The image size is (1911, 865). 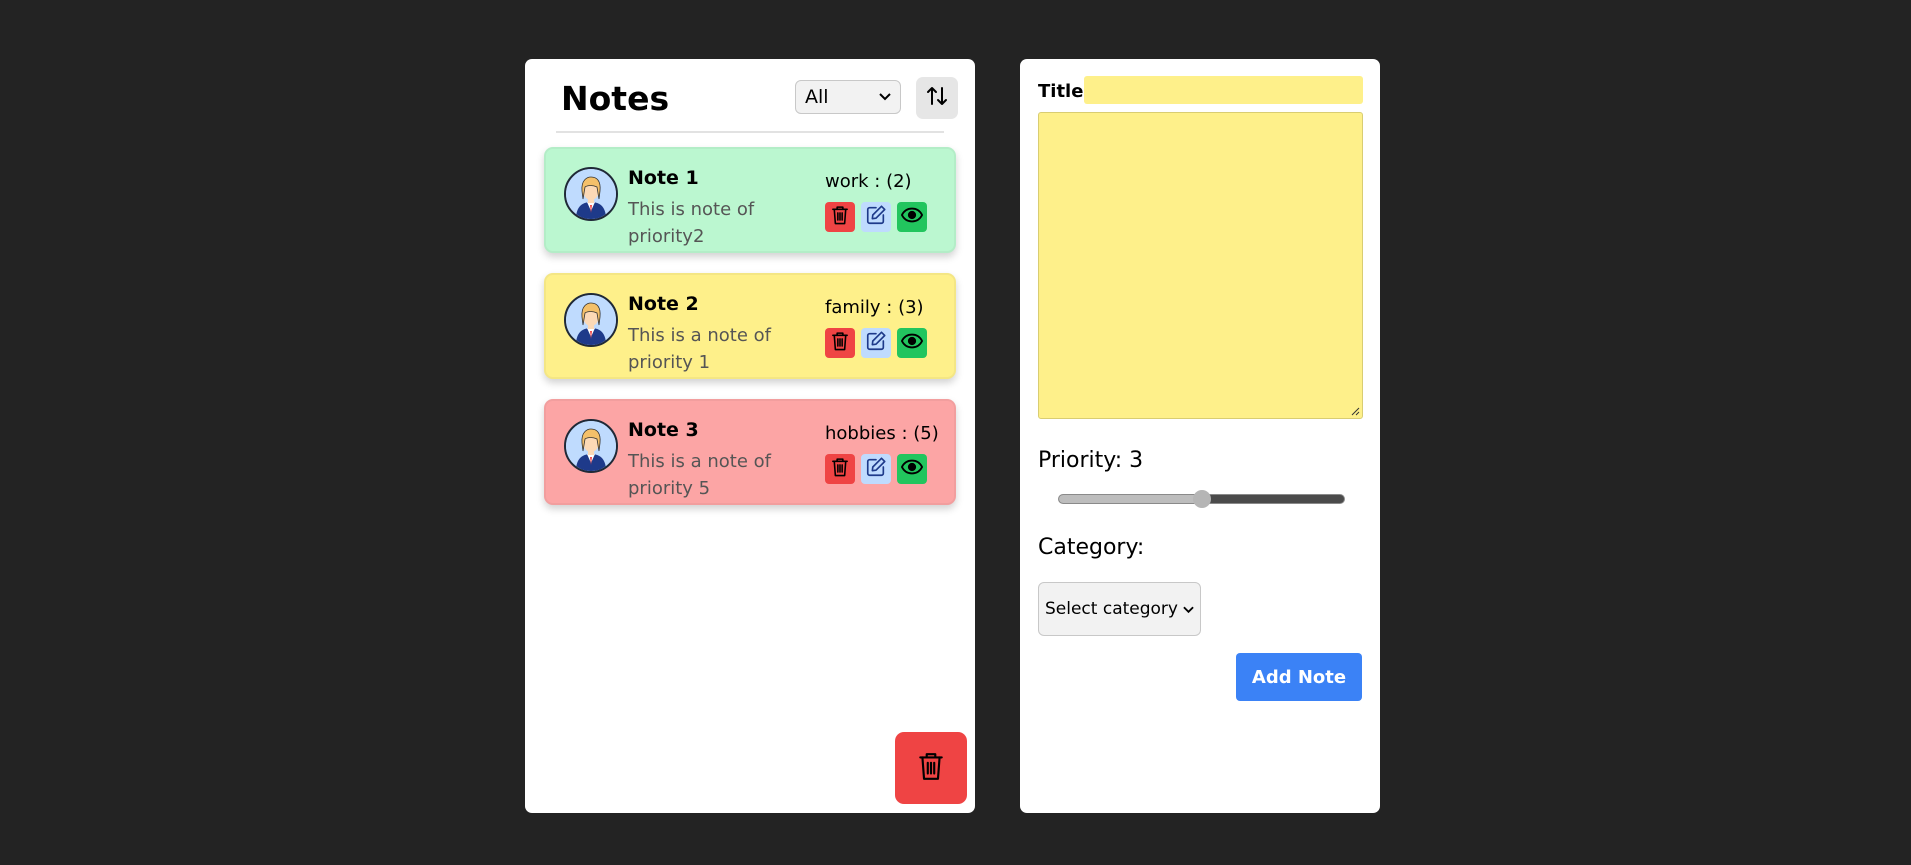 I want to click on note-category: hobbies : (5), so click(x=882, y=433).